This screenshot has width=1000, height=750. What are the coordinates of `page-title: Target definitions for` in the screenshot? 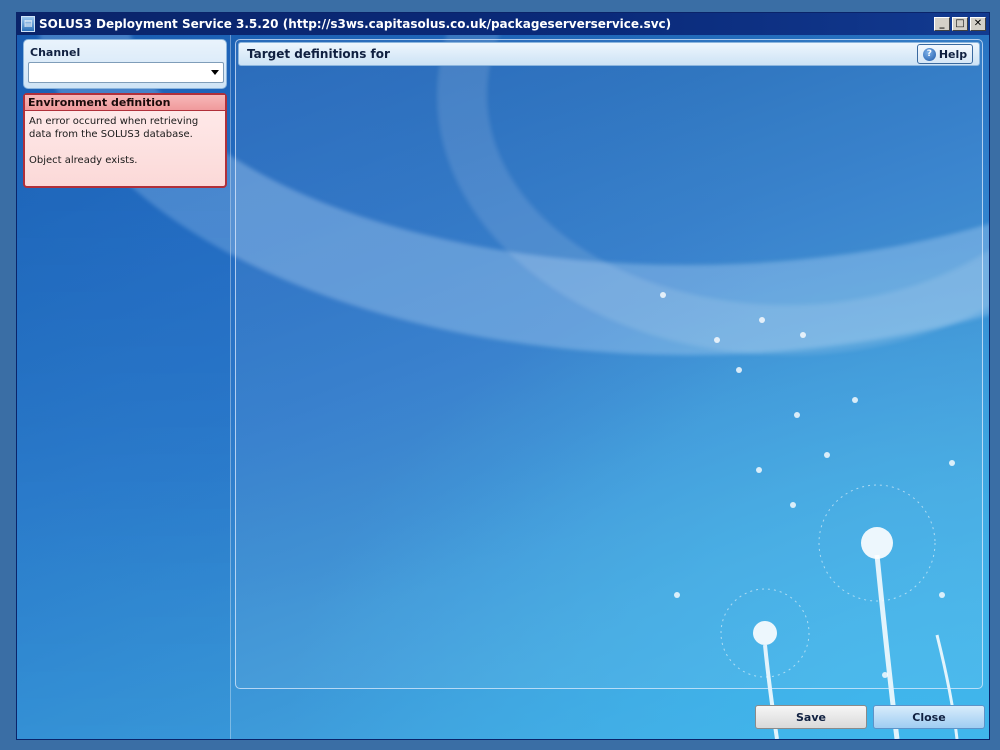 It's located at (318, 54).